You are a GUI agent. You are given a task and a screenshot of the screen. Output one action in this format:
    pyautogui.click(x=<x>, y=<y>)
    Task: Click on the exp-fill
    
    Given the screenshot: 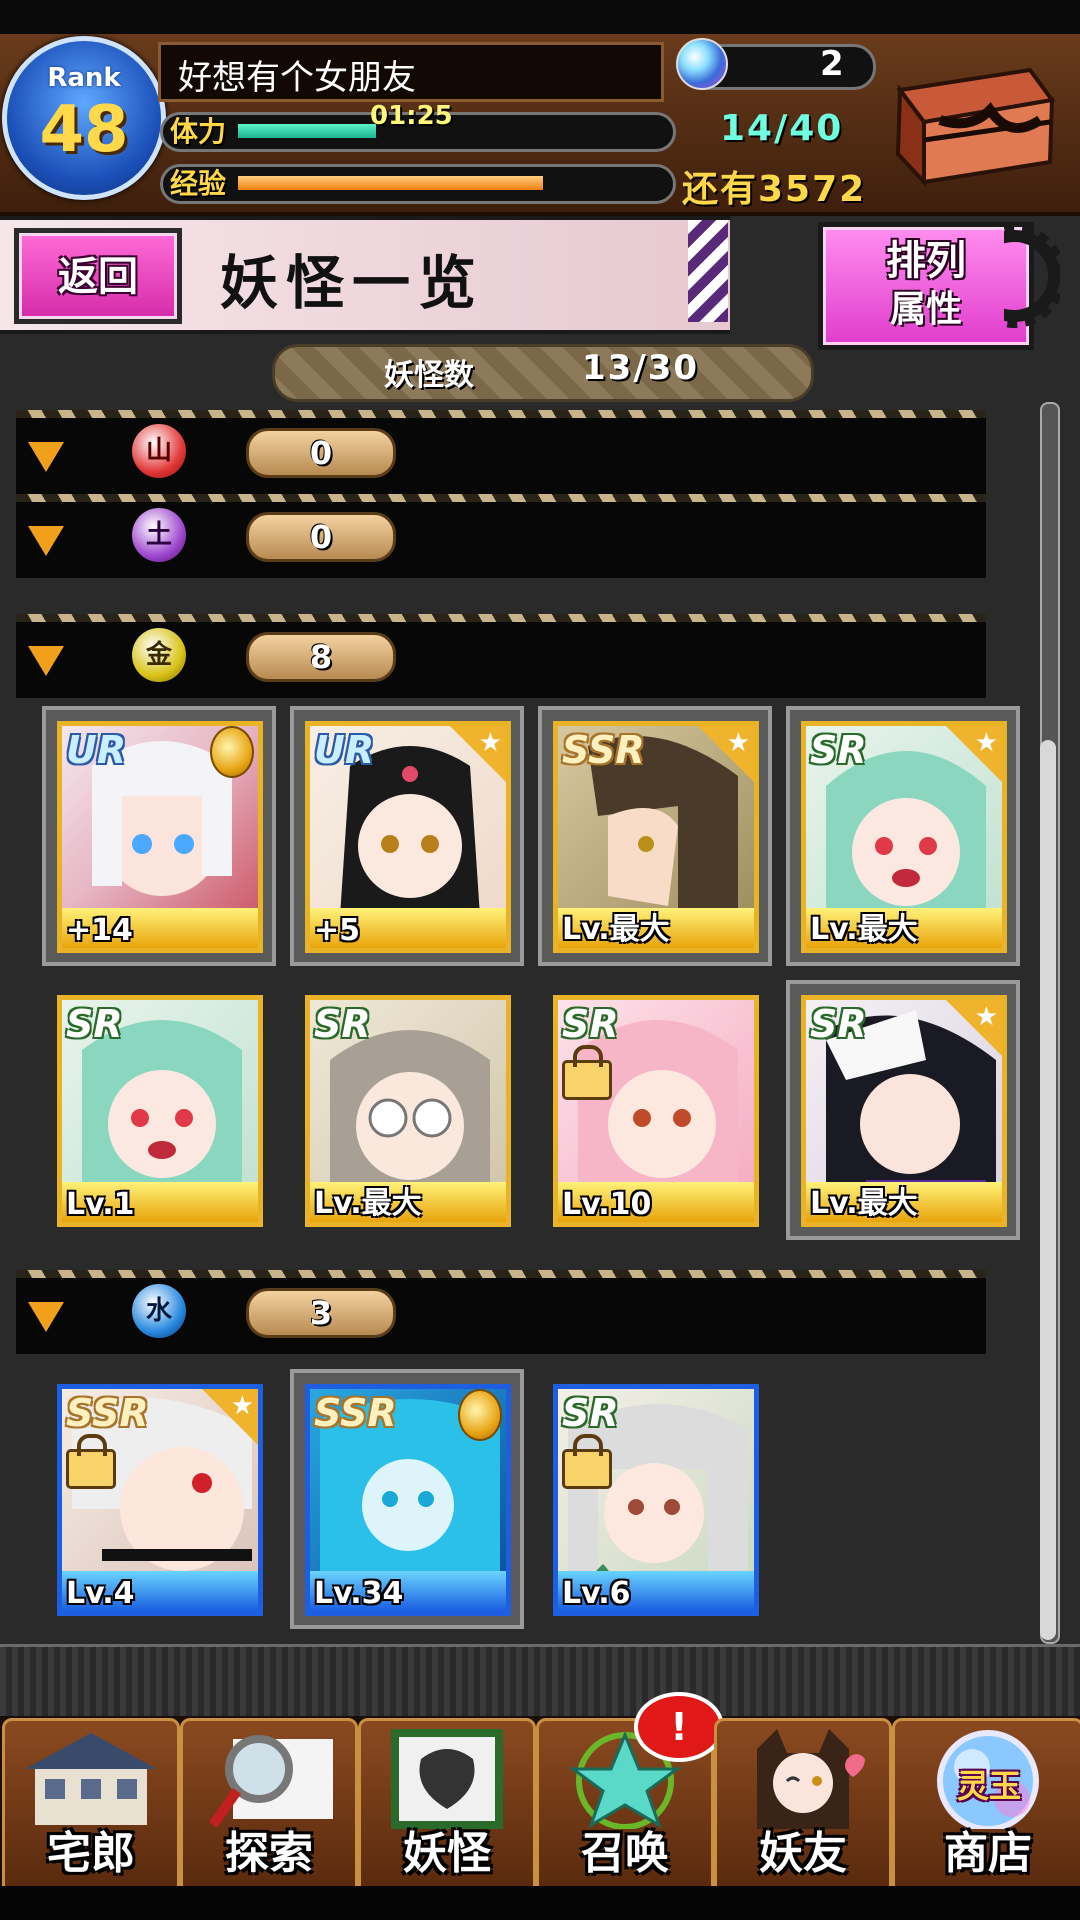 What is the action you would take?
    pyautogui.click(x=390, y=183)
    